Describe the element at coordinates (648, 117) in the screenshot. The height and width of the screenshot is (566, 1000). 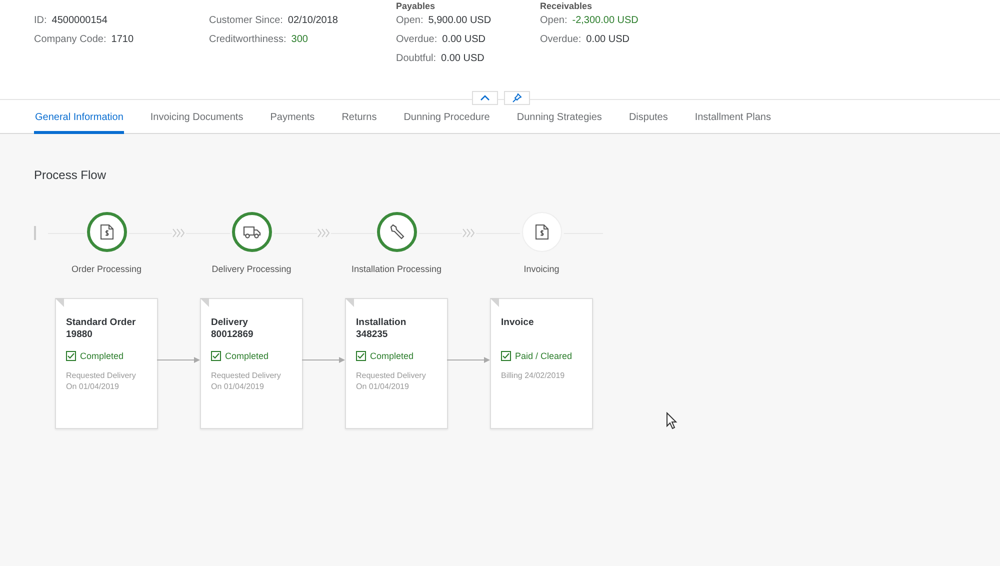
I see `tab: Disputes` at that location.